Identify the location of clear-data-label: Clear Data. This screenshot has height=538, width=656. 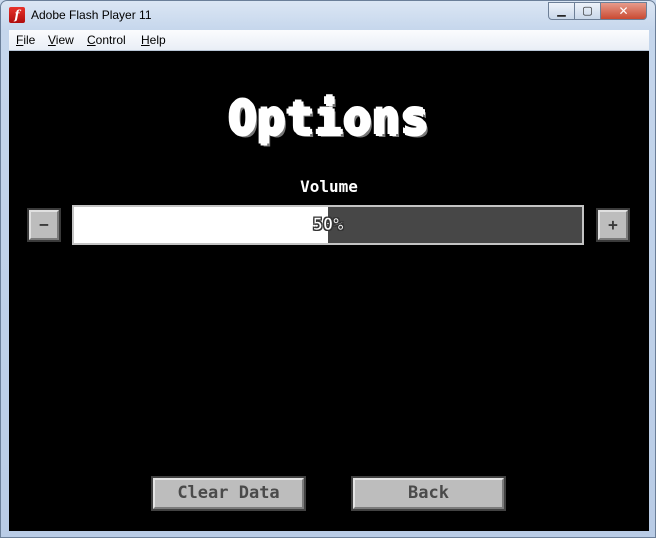
(228, 493).